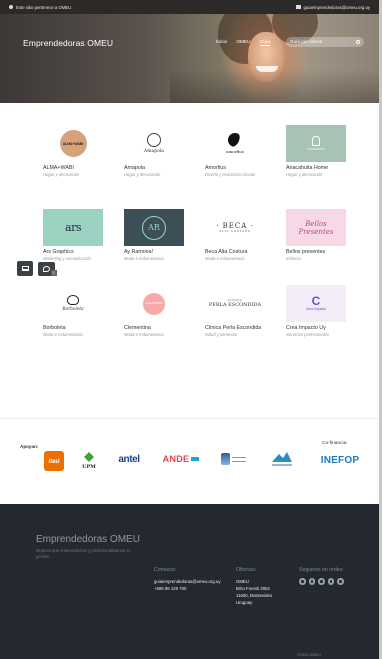 This screenshot has height=659, width=382. What do you see at coordinates (68, 43) in the screenshot?
I see `site-brand: Emprendedoras OMEU` at bounding box center [68, 43].